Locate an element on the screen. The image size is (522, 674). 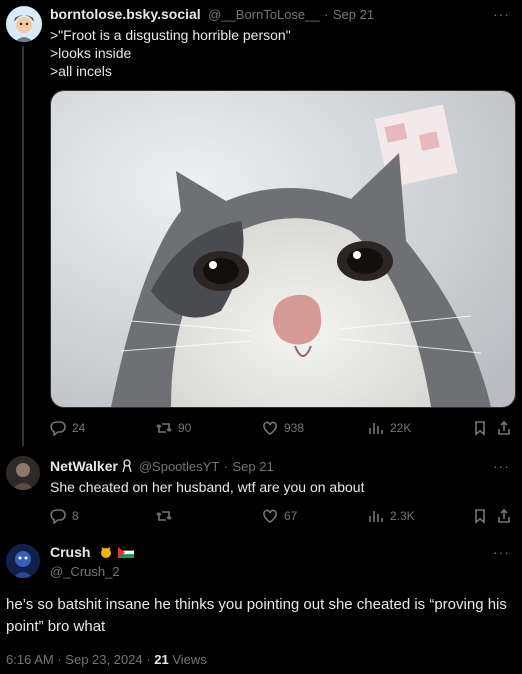
like-button: 67 is located at coordinates (279, 516).